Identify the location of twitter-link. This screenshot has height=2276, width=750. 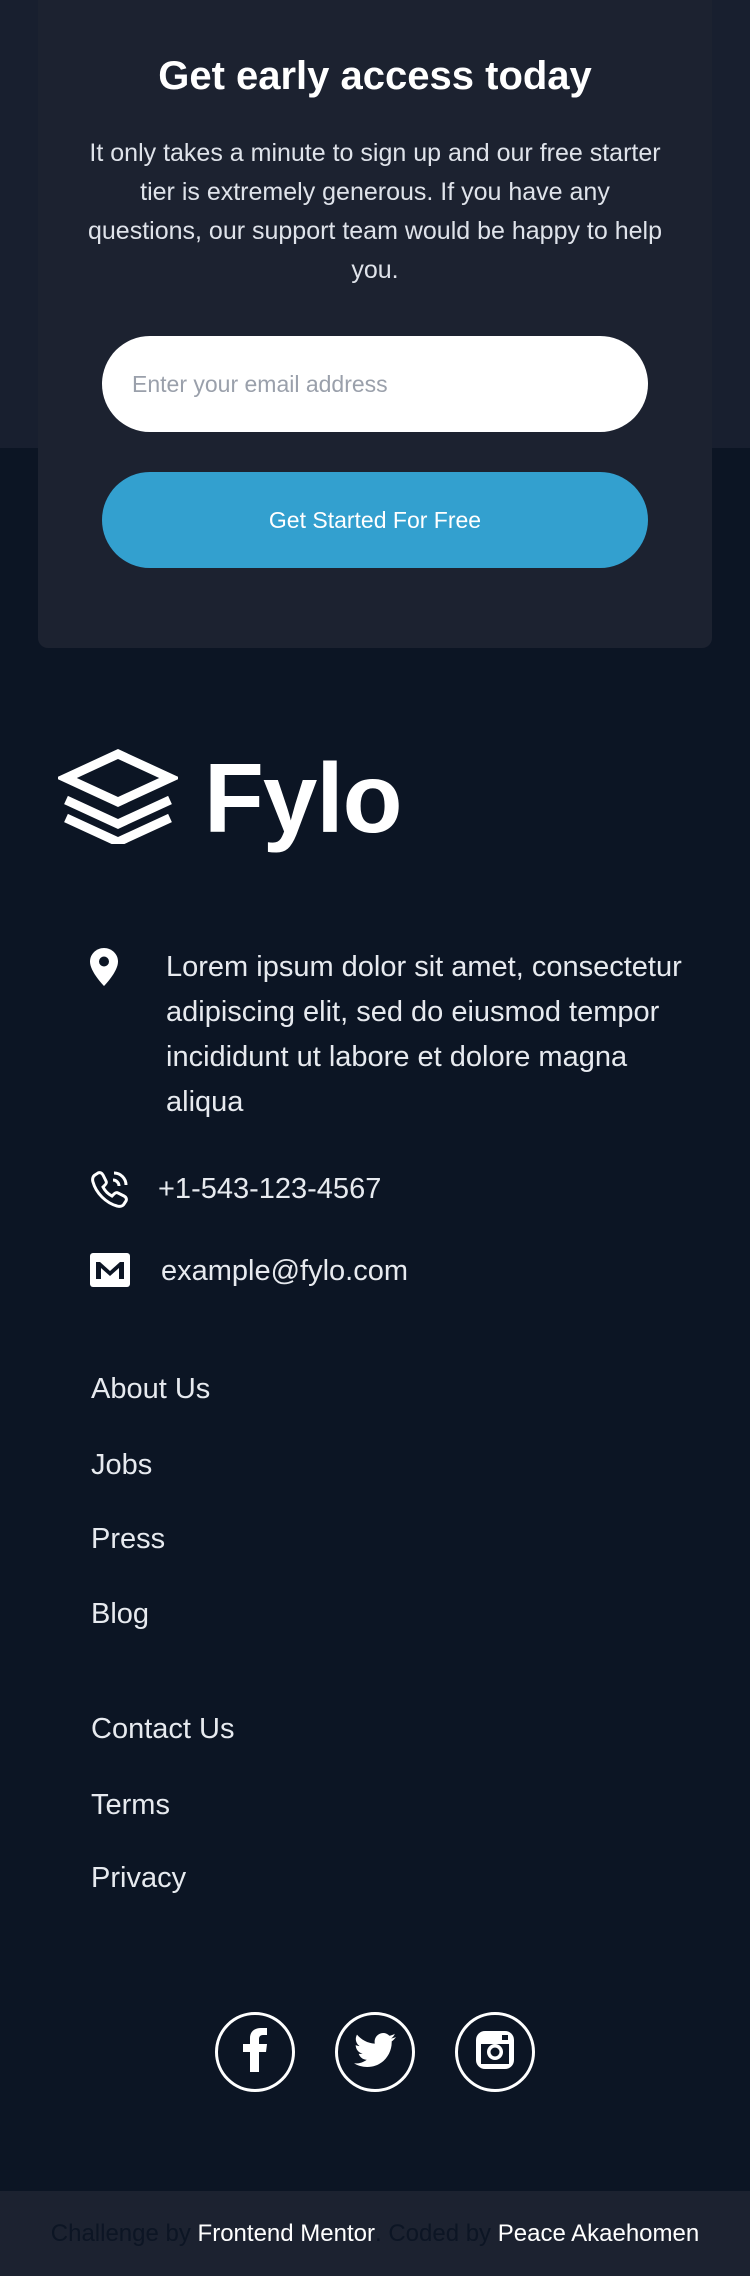
(375, 2052).